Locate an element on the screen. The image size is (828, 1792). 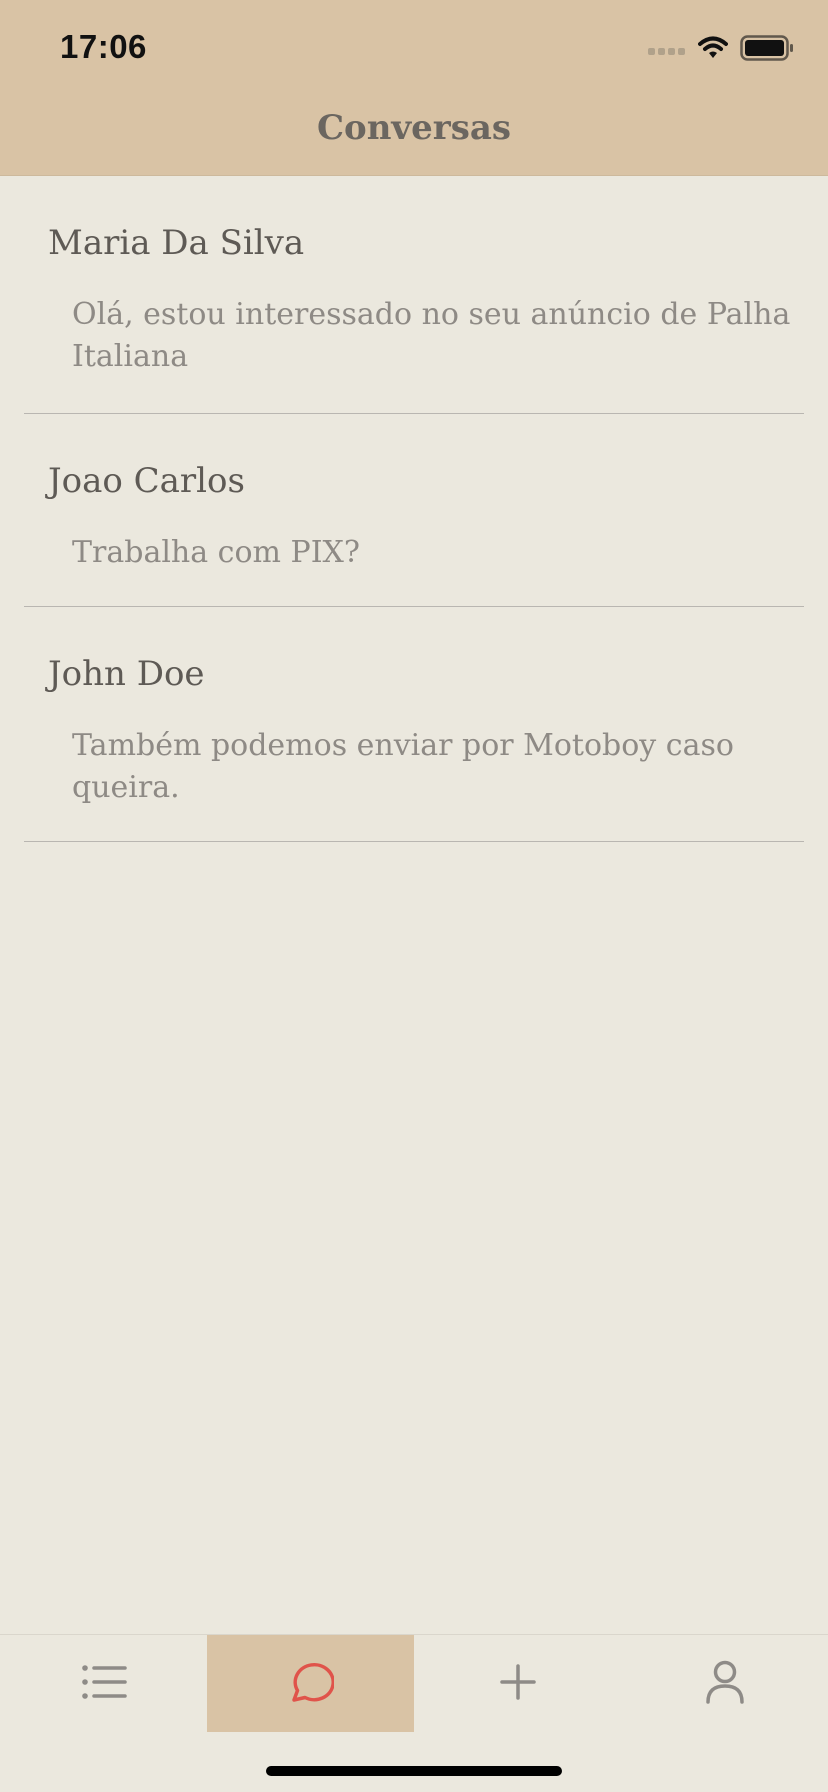
status-icons is located at coordinates (721, 50).